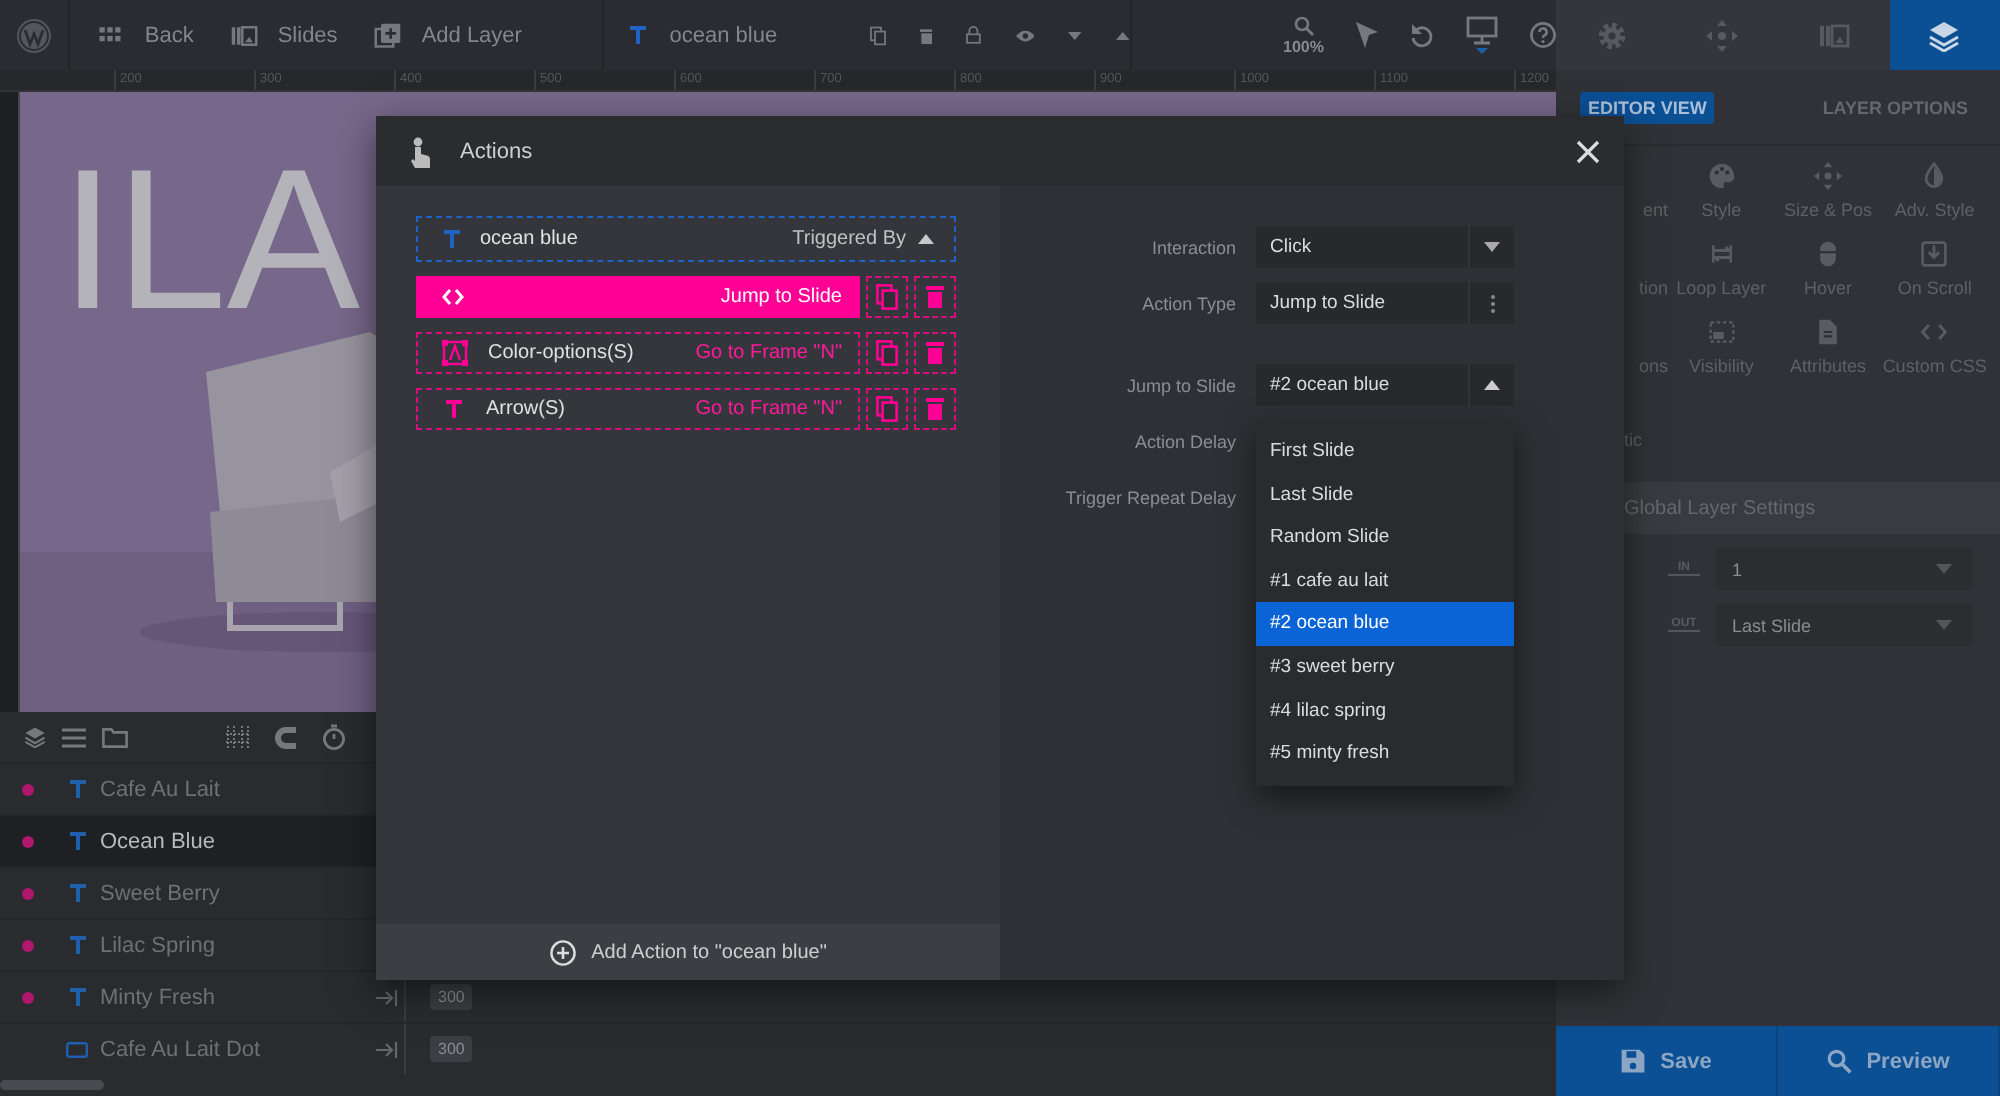  What do you see at coordinates (1367, 35) in the screenshot?
I see `cursor-icon` at bounding box center [1367, 35].